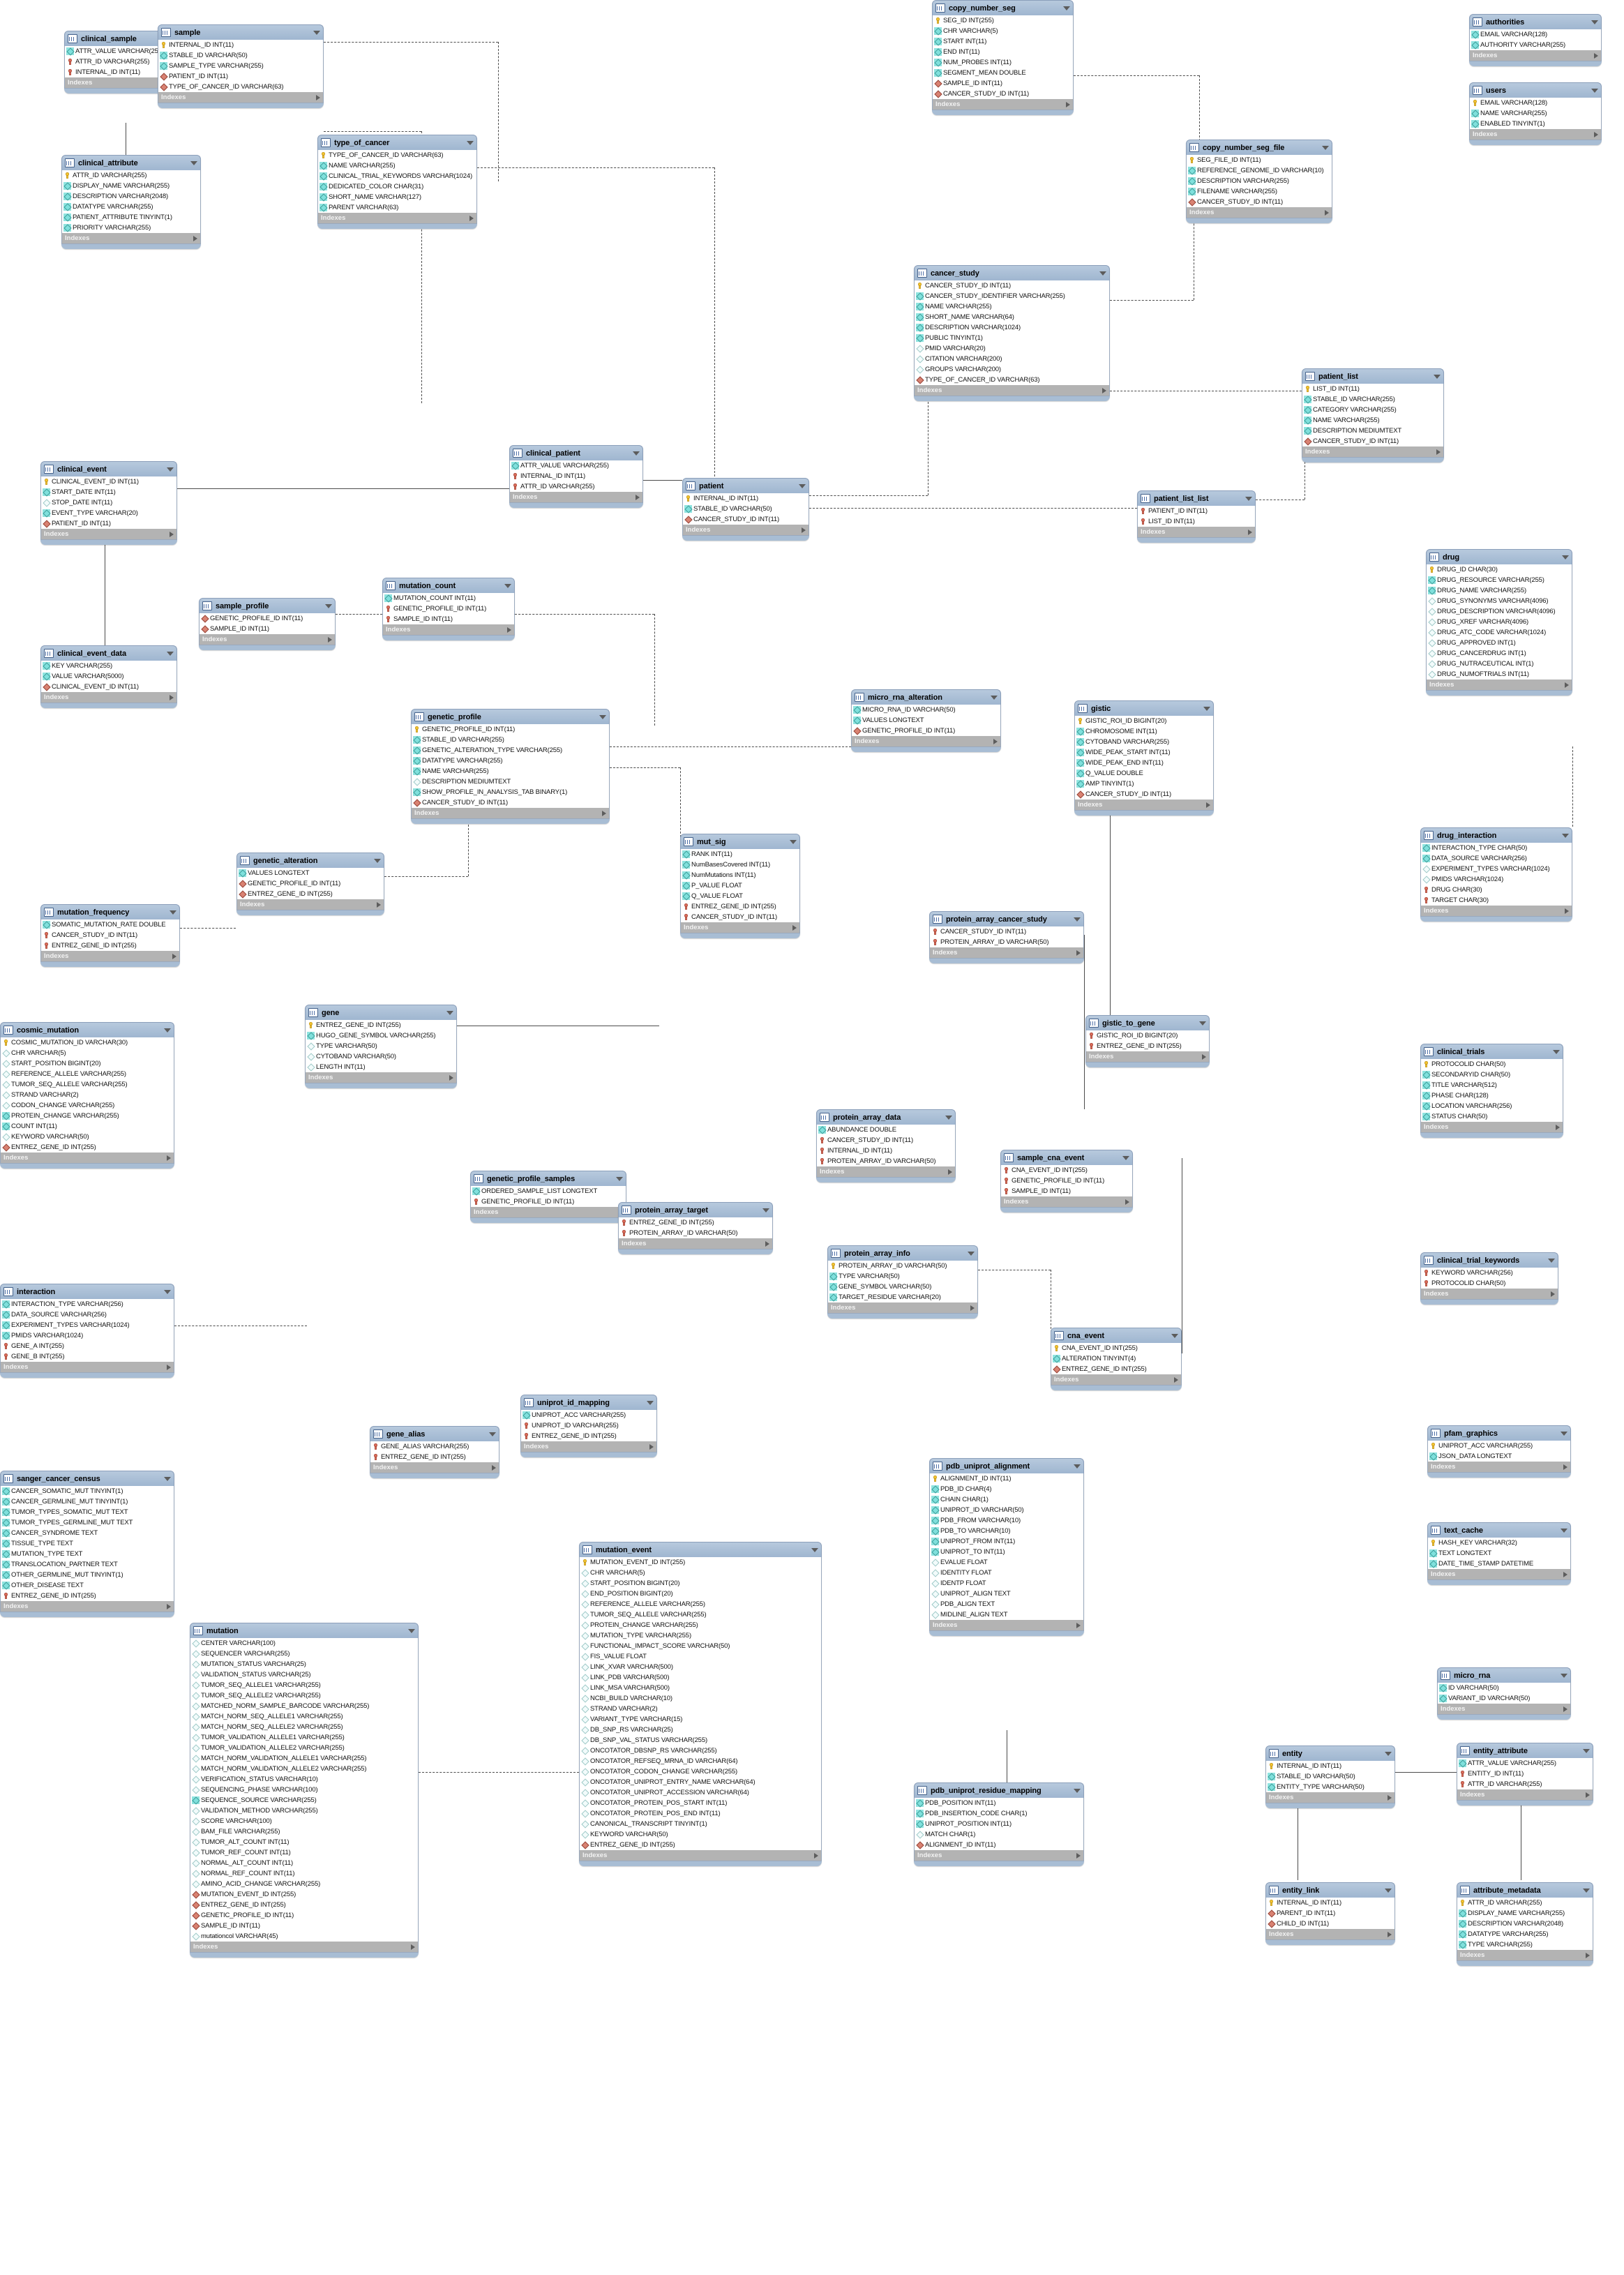 This screenshot has width=1624, height=2275. I want to click on table-column: WIDE_PEAK_START INT(11), so click(1144, 752).